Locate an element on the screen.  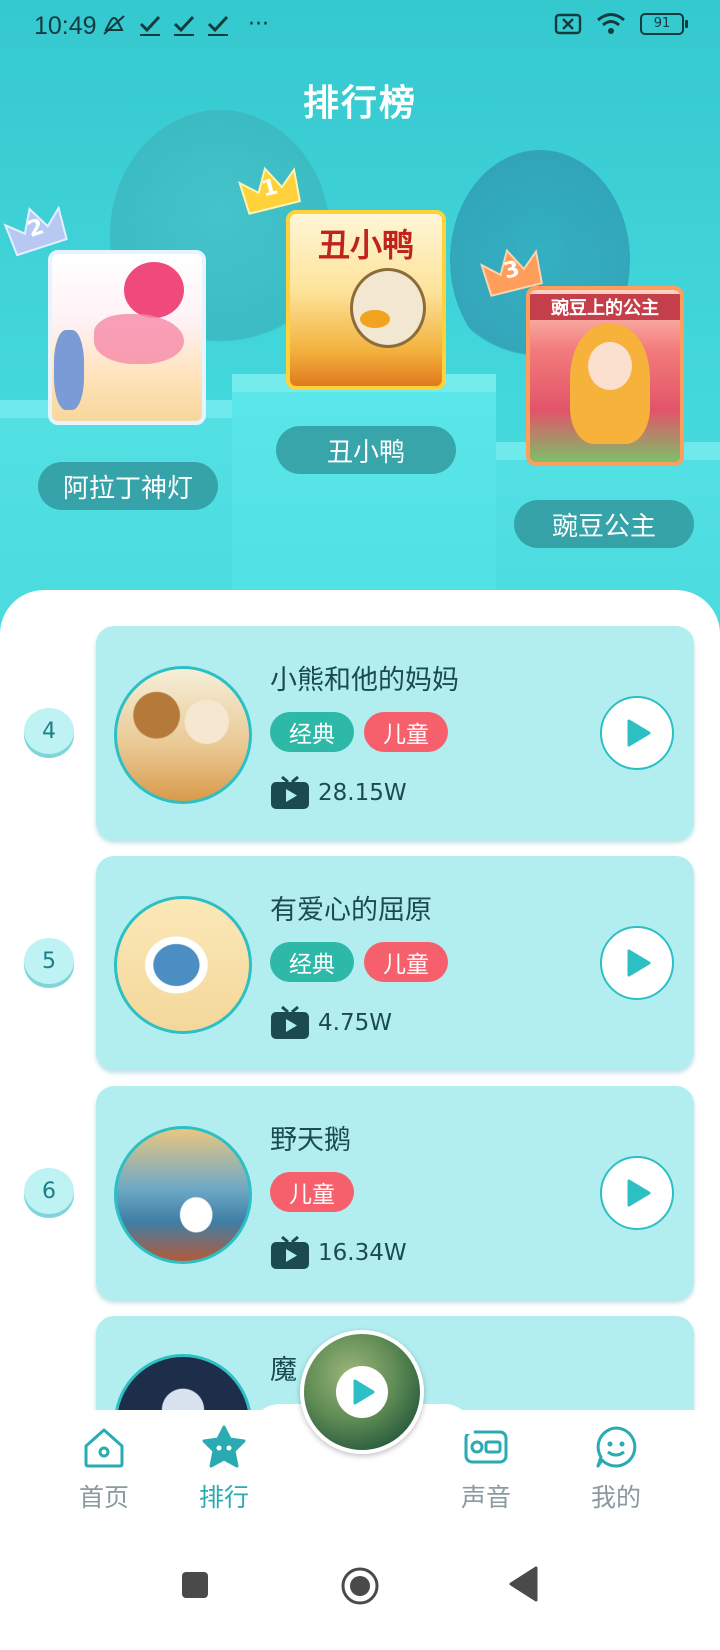
nav-rank: 排行 is located at coordinates (224, 1469).